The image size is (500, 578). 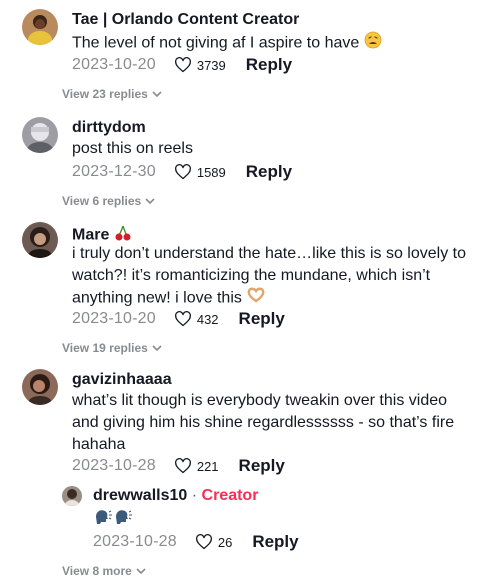 I want to click on comment-username: Tae | Orlando Content Creator, so click(x=185, y=20).